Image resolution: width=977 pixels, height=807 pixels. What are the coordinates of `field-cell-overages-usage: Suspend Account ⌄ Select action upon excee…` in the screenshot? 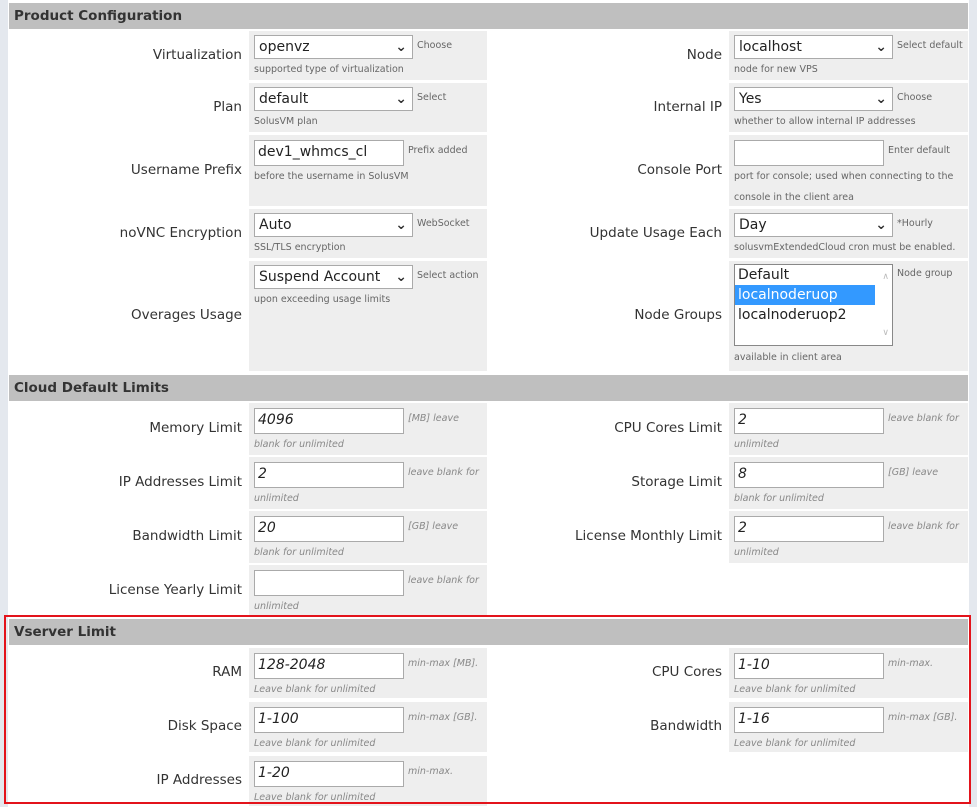 It's located at (368, 316).